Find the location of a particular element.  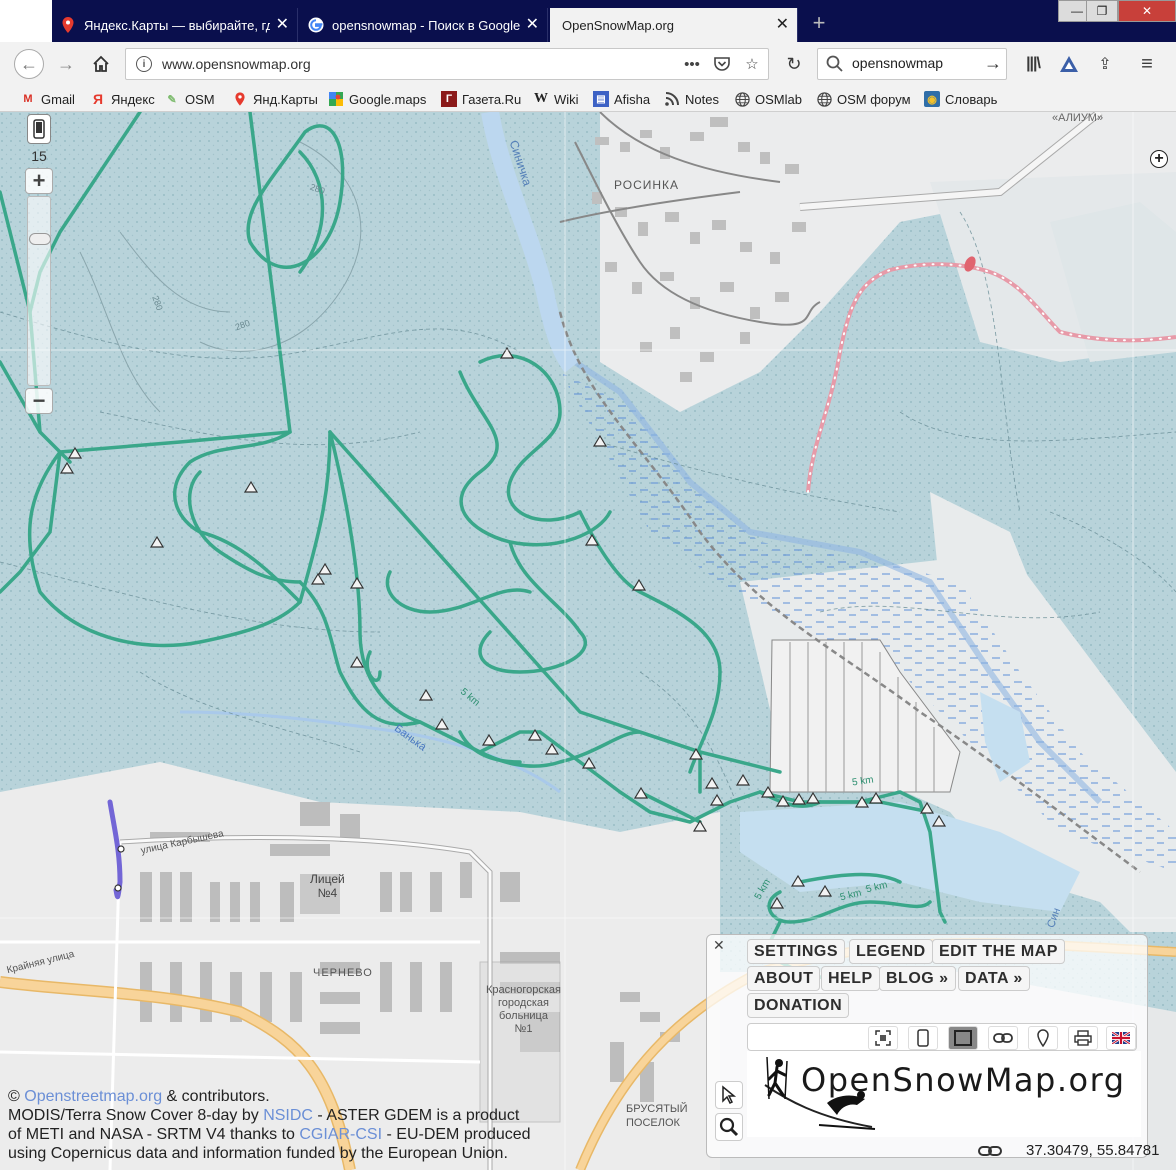

arrow-right-icon: → is located at coordinates (66, 63).